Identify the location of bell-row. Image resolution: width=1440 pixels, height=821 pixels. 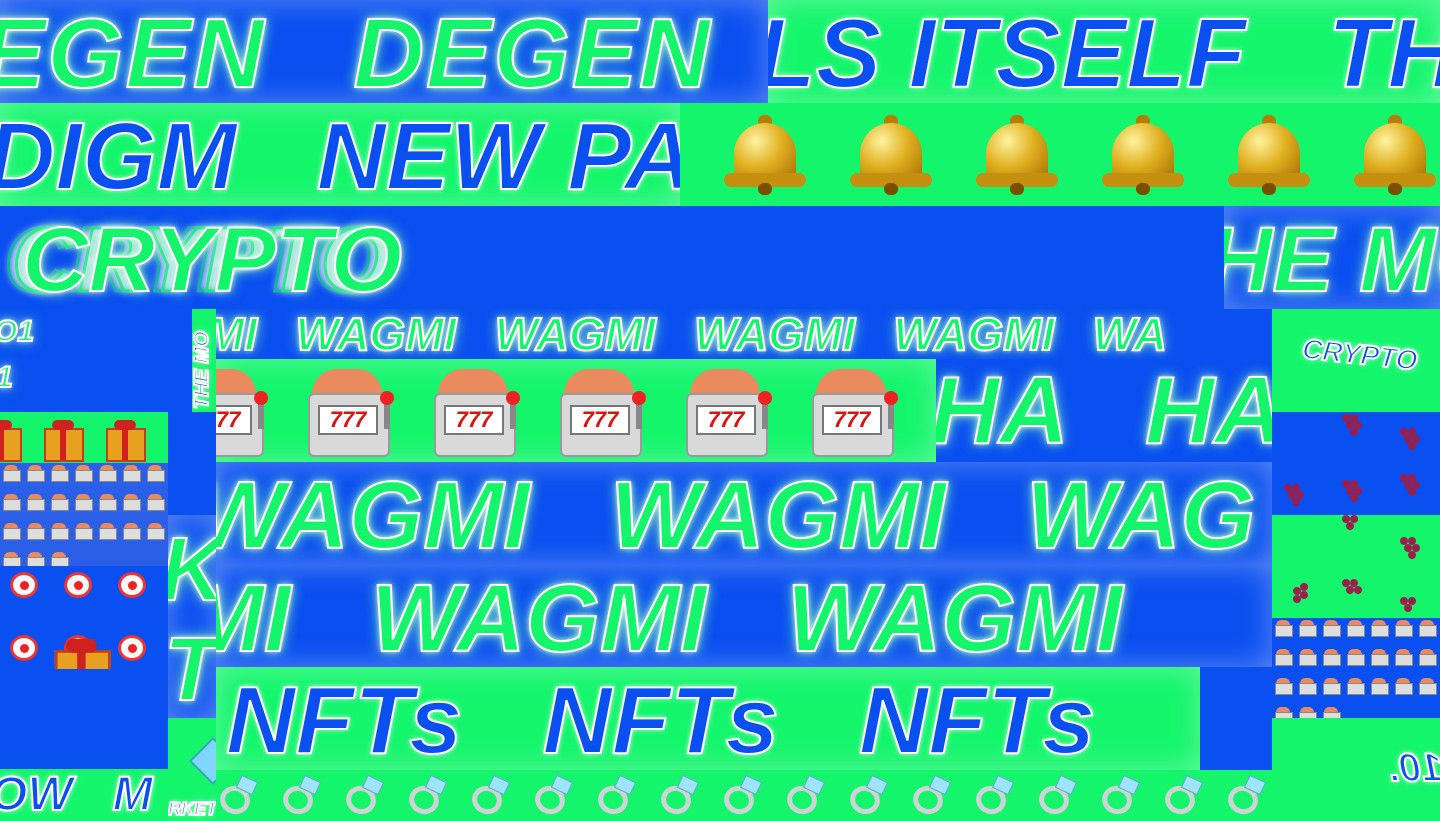
(1082, 157).